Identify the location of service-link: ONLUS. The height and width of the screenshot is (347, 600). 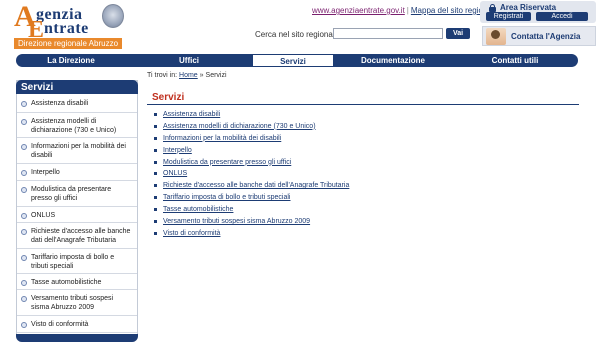
(175, 173).